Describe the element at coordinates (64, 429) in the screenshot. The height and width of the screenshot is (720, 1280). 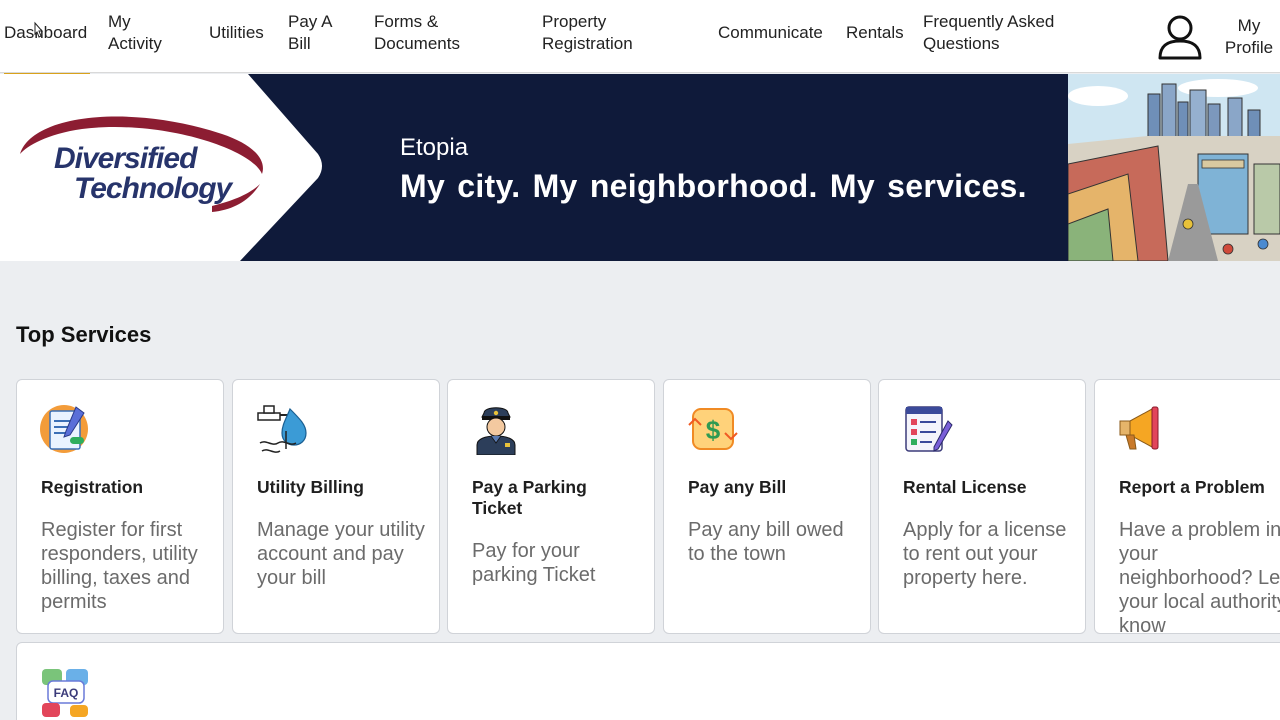
I see `registration-icon` at that location.